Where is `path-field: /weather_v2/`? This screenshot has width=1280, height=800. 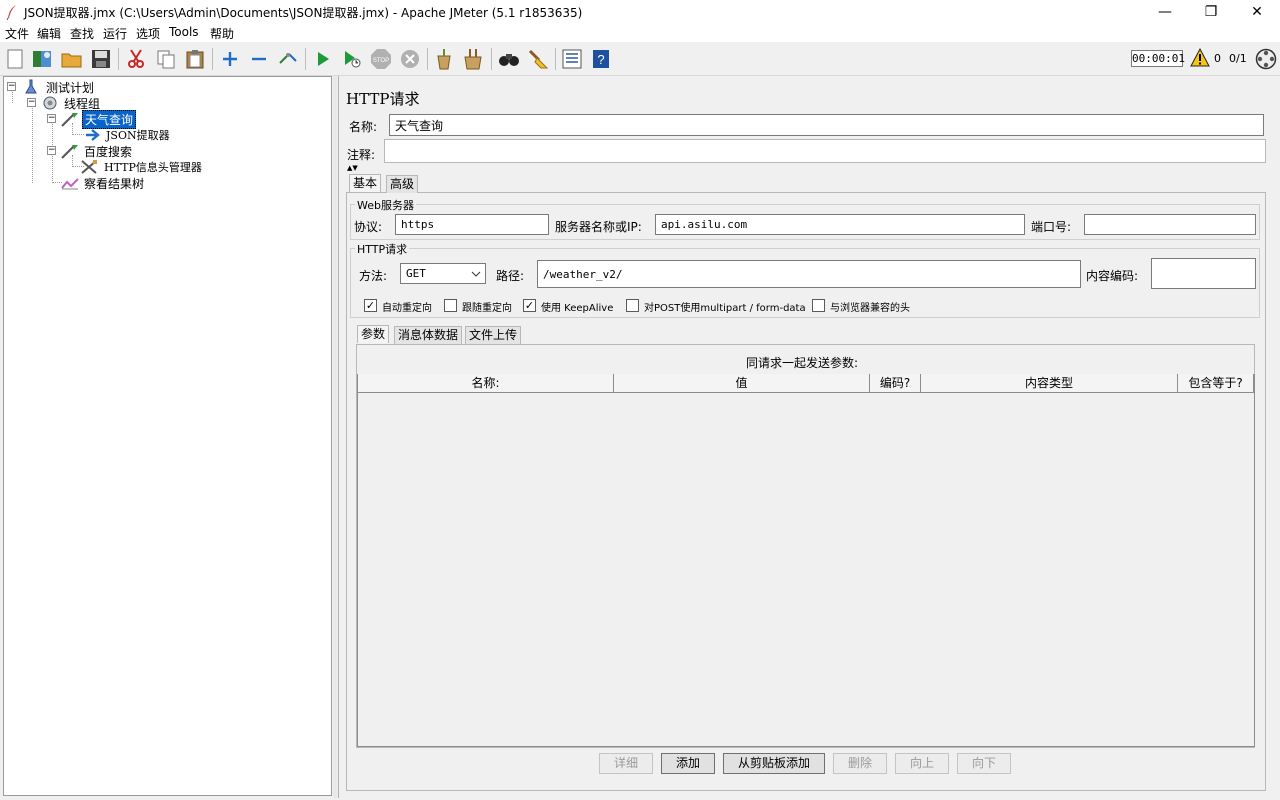 path-field: /weather_v2/ is located at coordinates (809, 274).